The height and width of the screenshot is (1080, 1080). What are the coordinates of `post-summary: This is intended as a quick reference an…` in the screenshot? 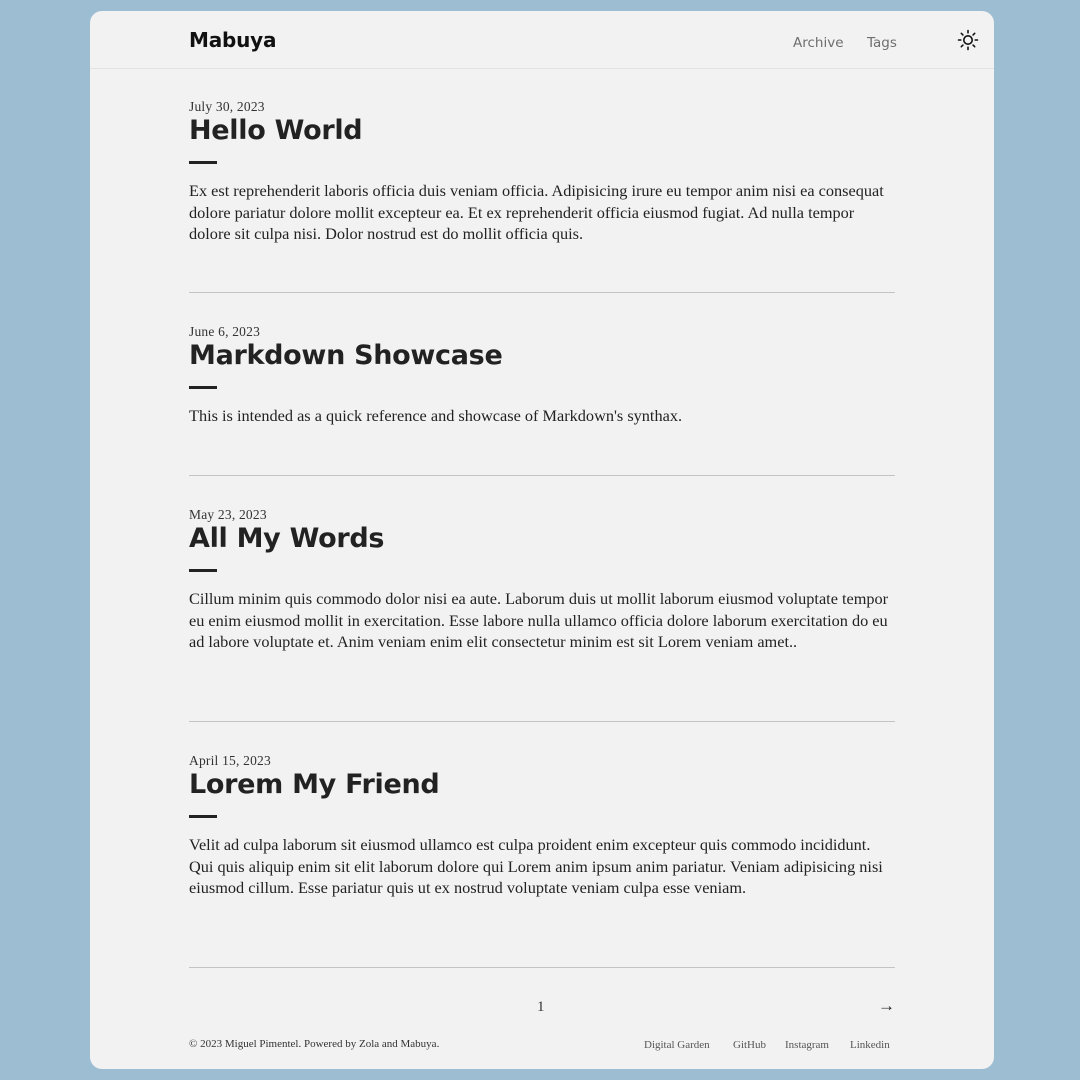 It's located at (436, 415).